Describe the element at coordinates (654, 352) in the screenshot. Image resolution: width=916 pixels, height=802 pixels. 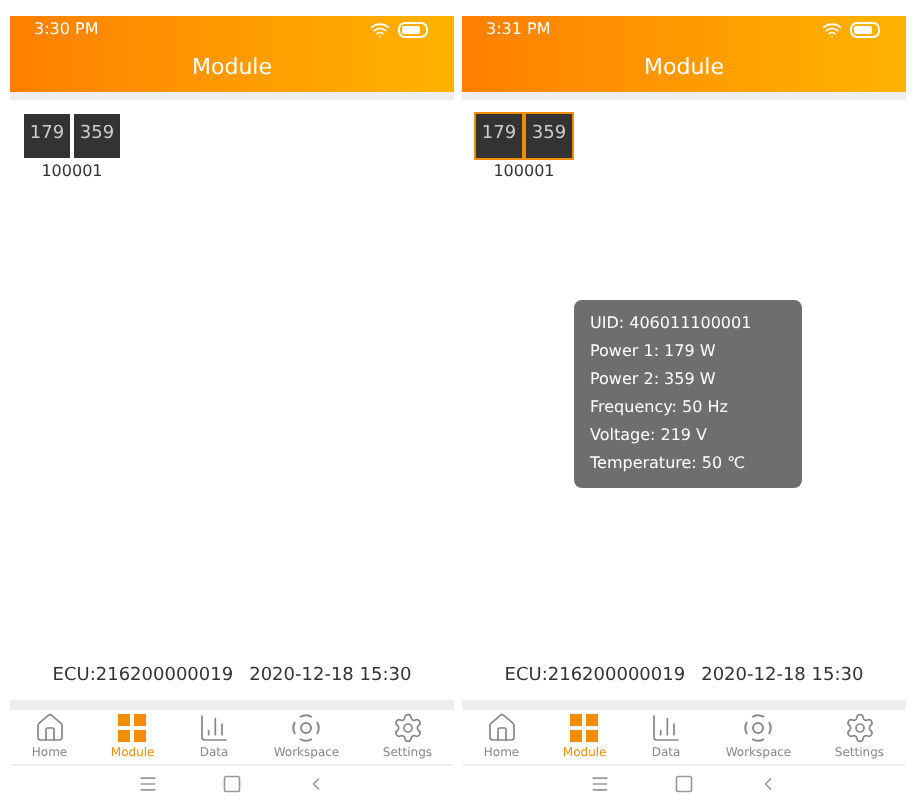
I see `tooltip-line: Power 1: 179 W` at that location.